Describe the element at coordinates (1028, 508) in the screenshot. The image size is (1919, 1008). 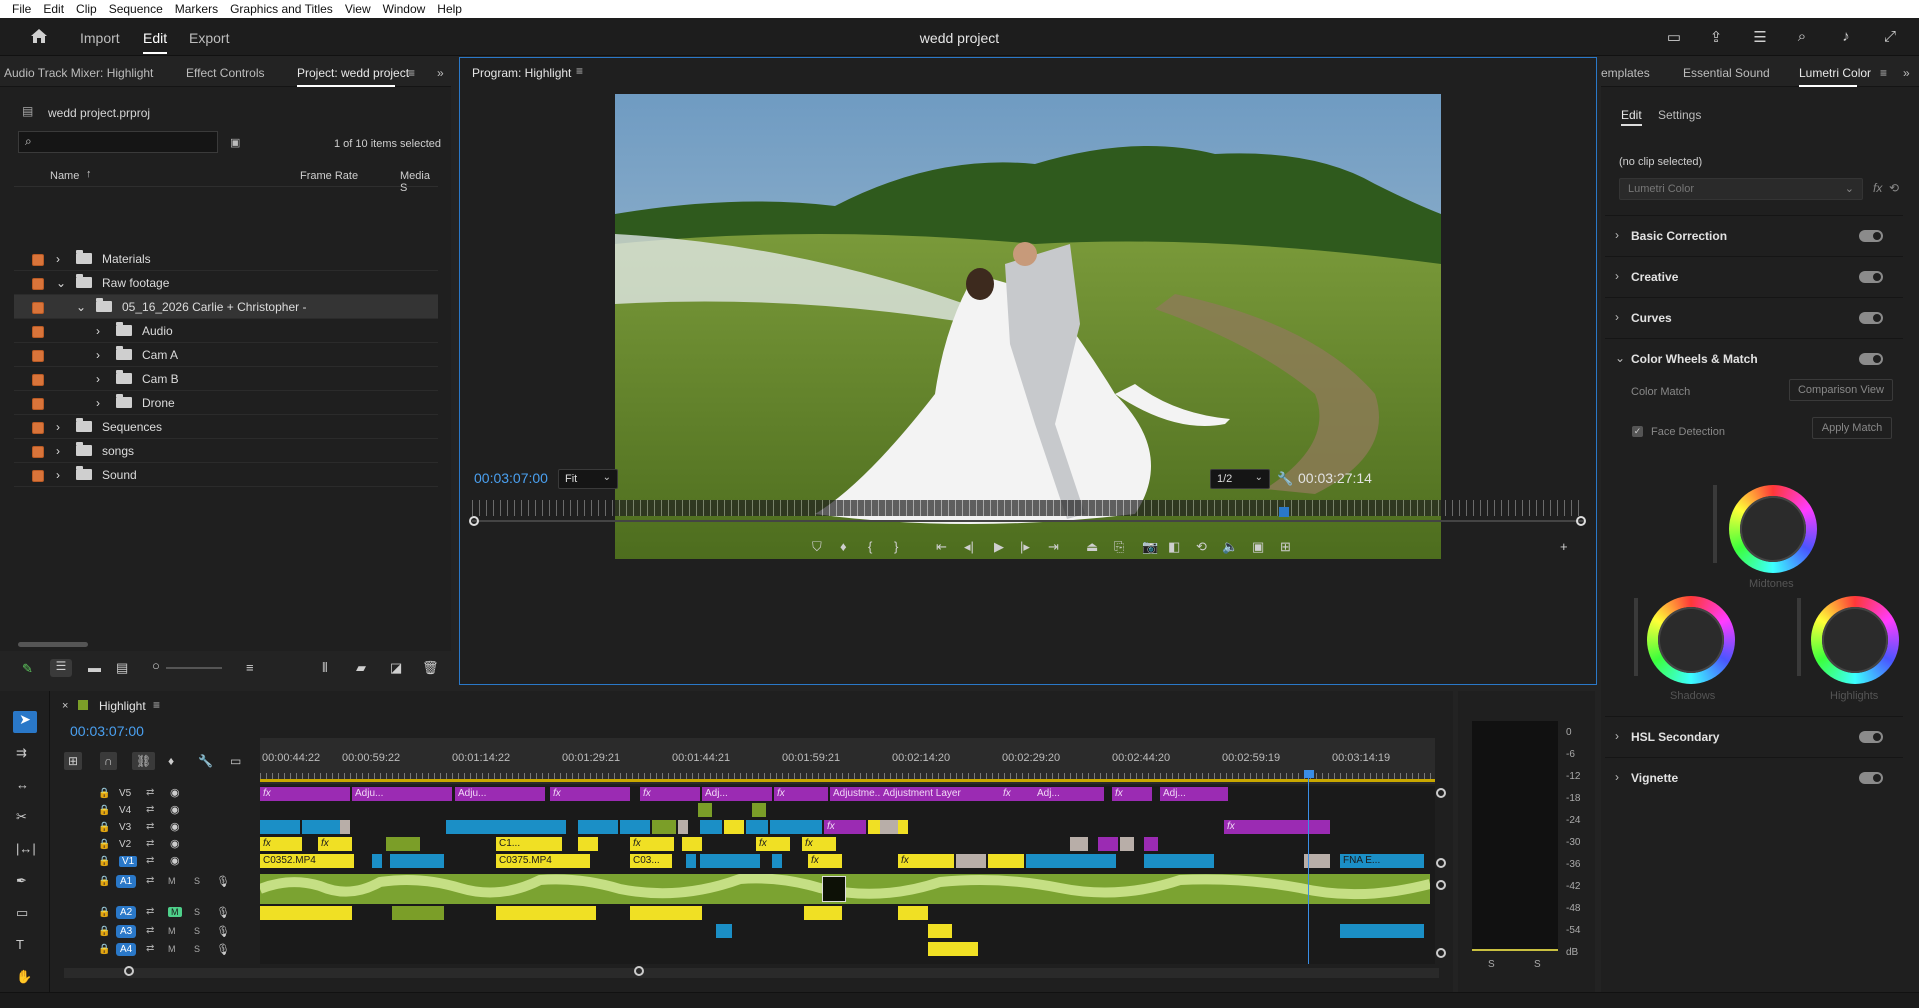
I see `program-ruler` at that location.